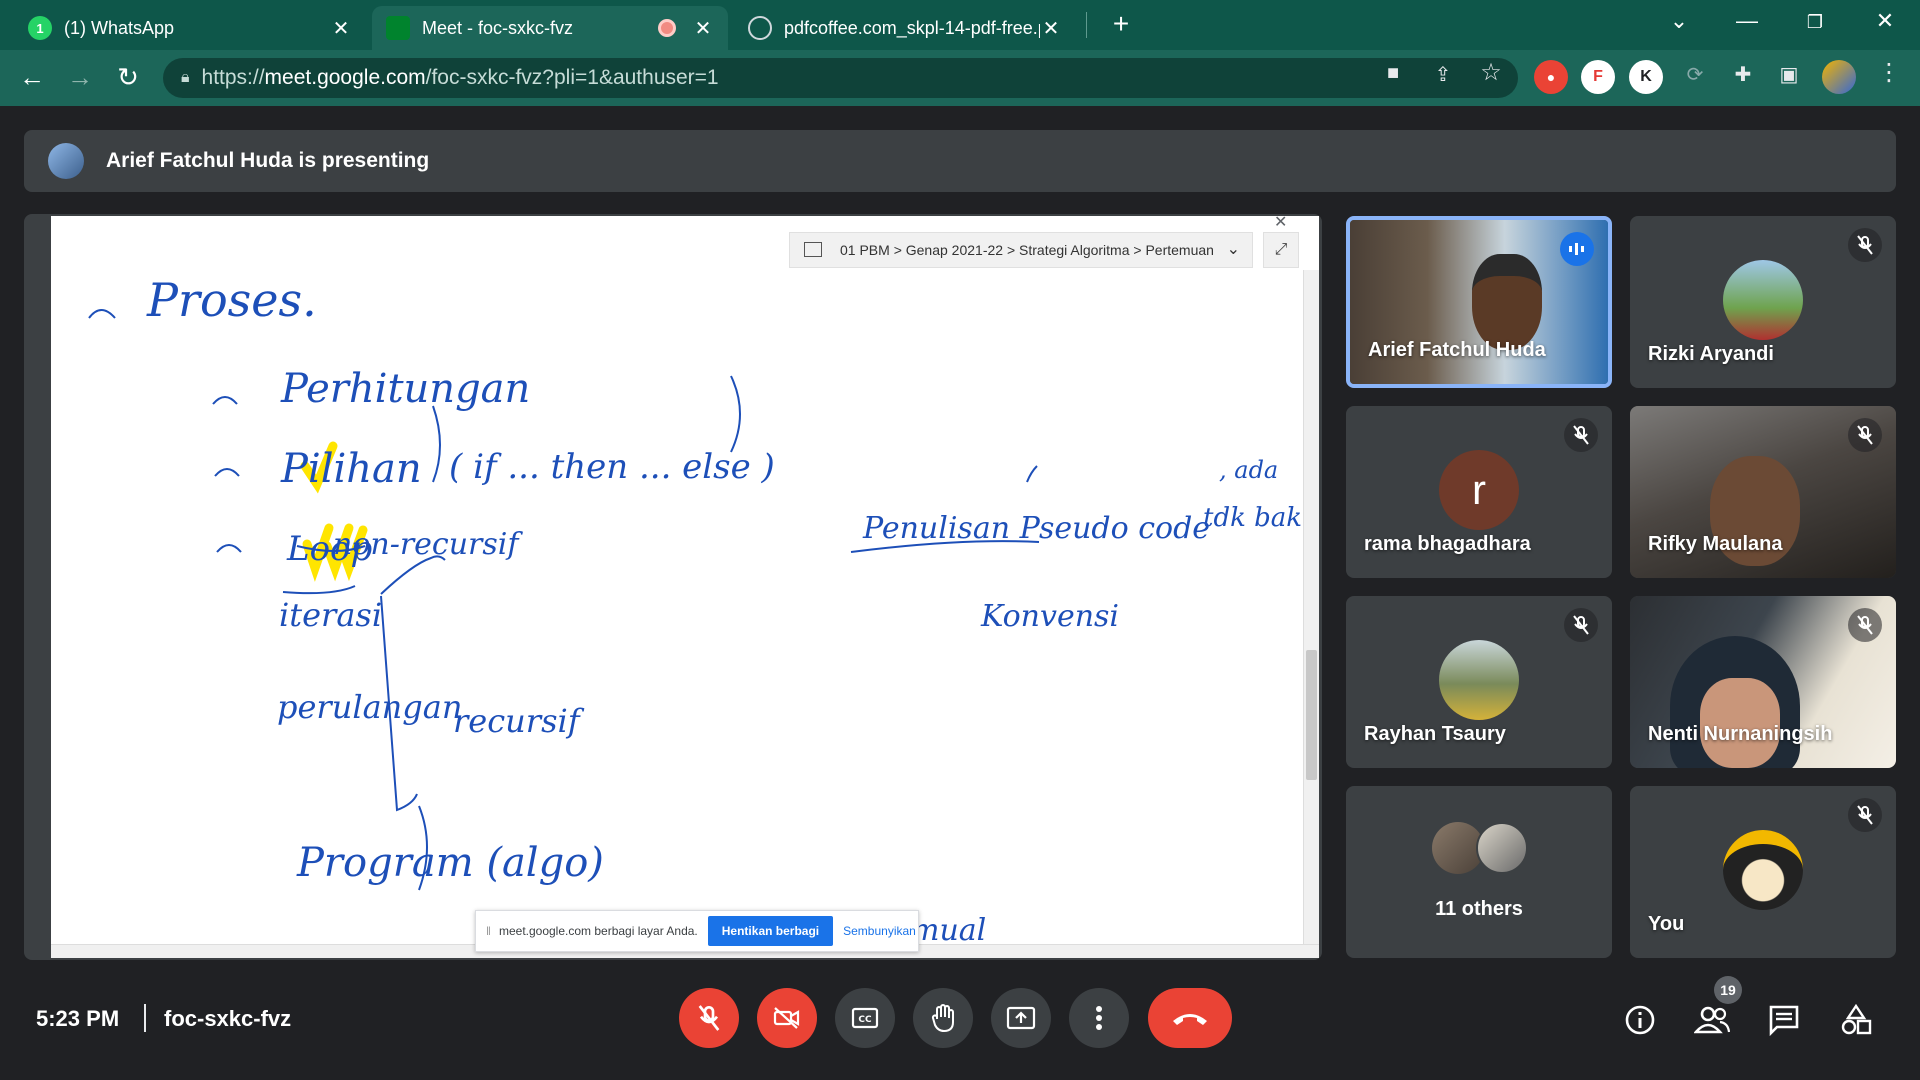 The height and width of the screenshot is (1080, 1920). Describe the element at coordinates (351, 469) in the screenshot. I see `note-pilihan: Pilihan` at that location.